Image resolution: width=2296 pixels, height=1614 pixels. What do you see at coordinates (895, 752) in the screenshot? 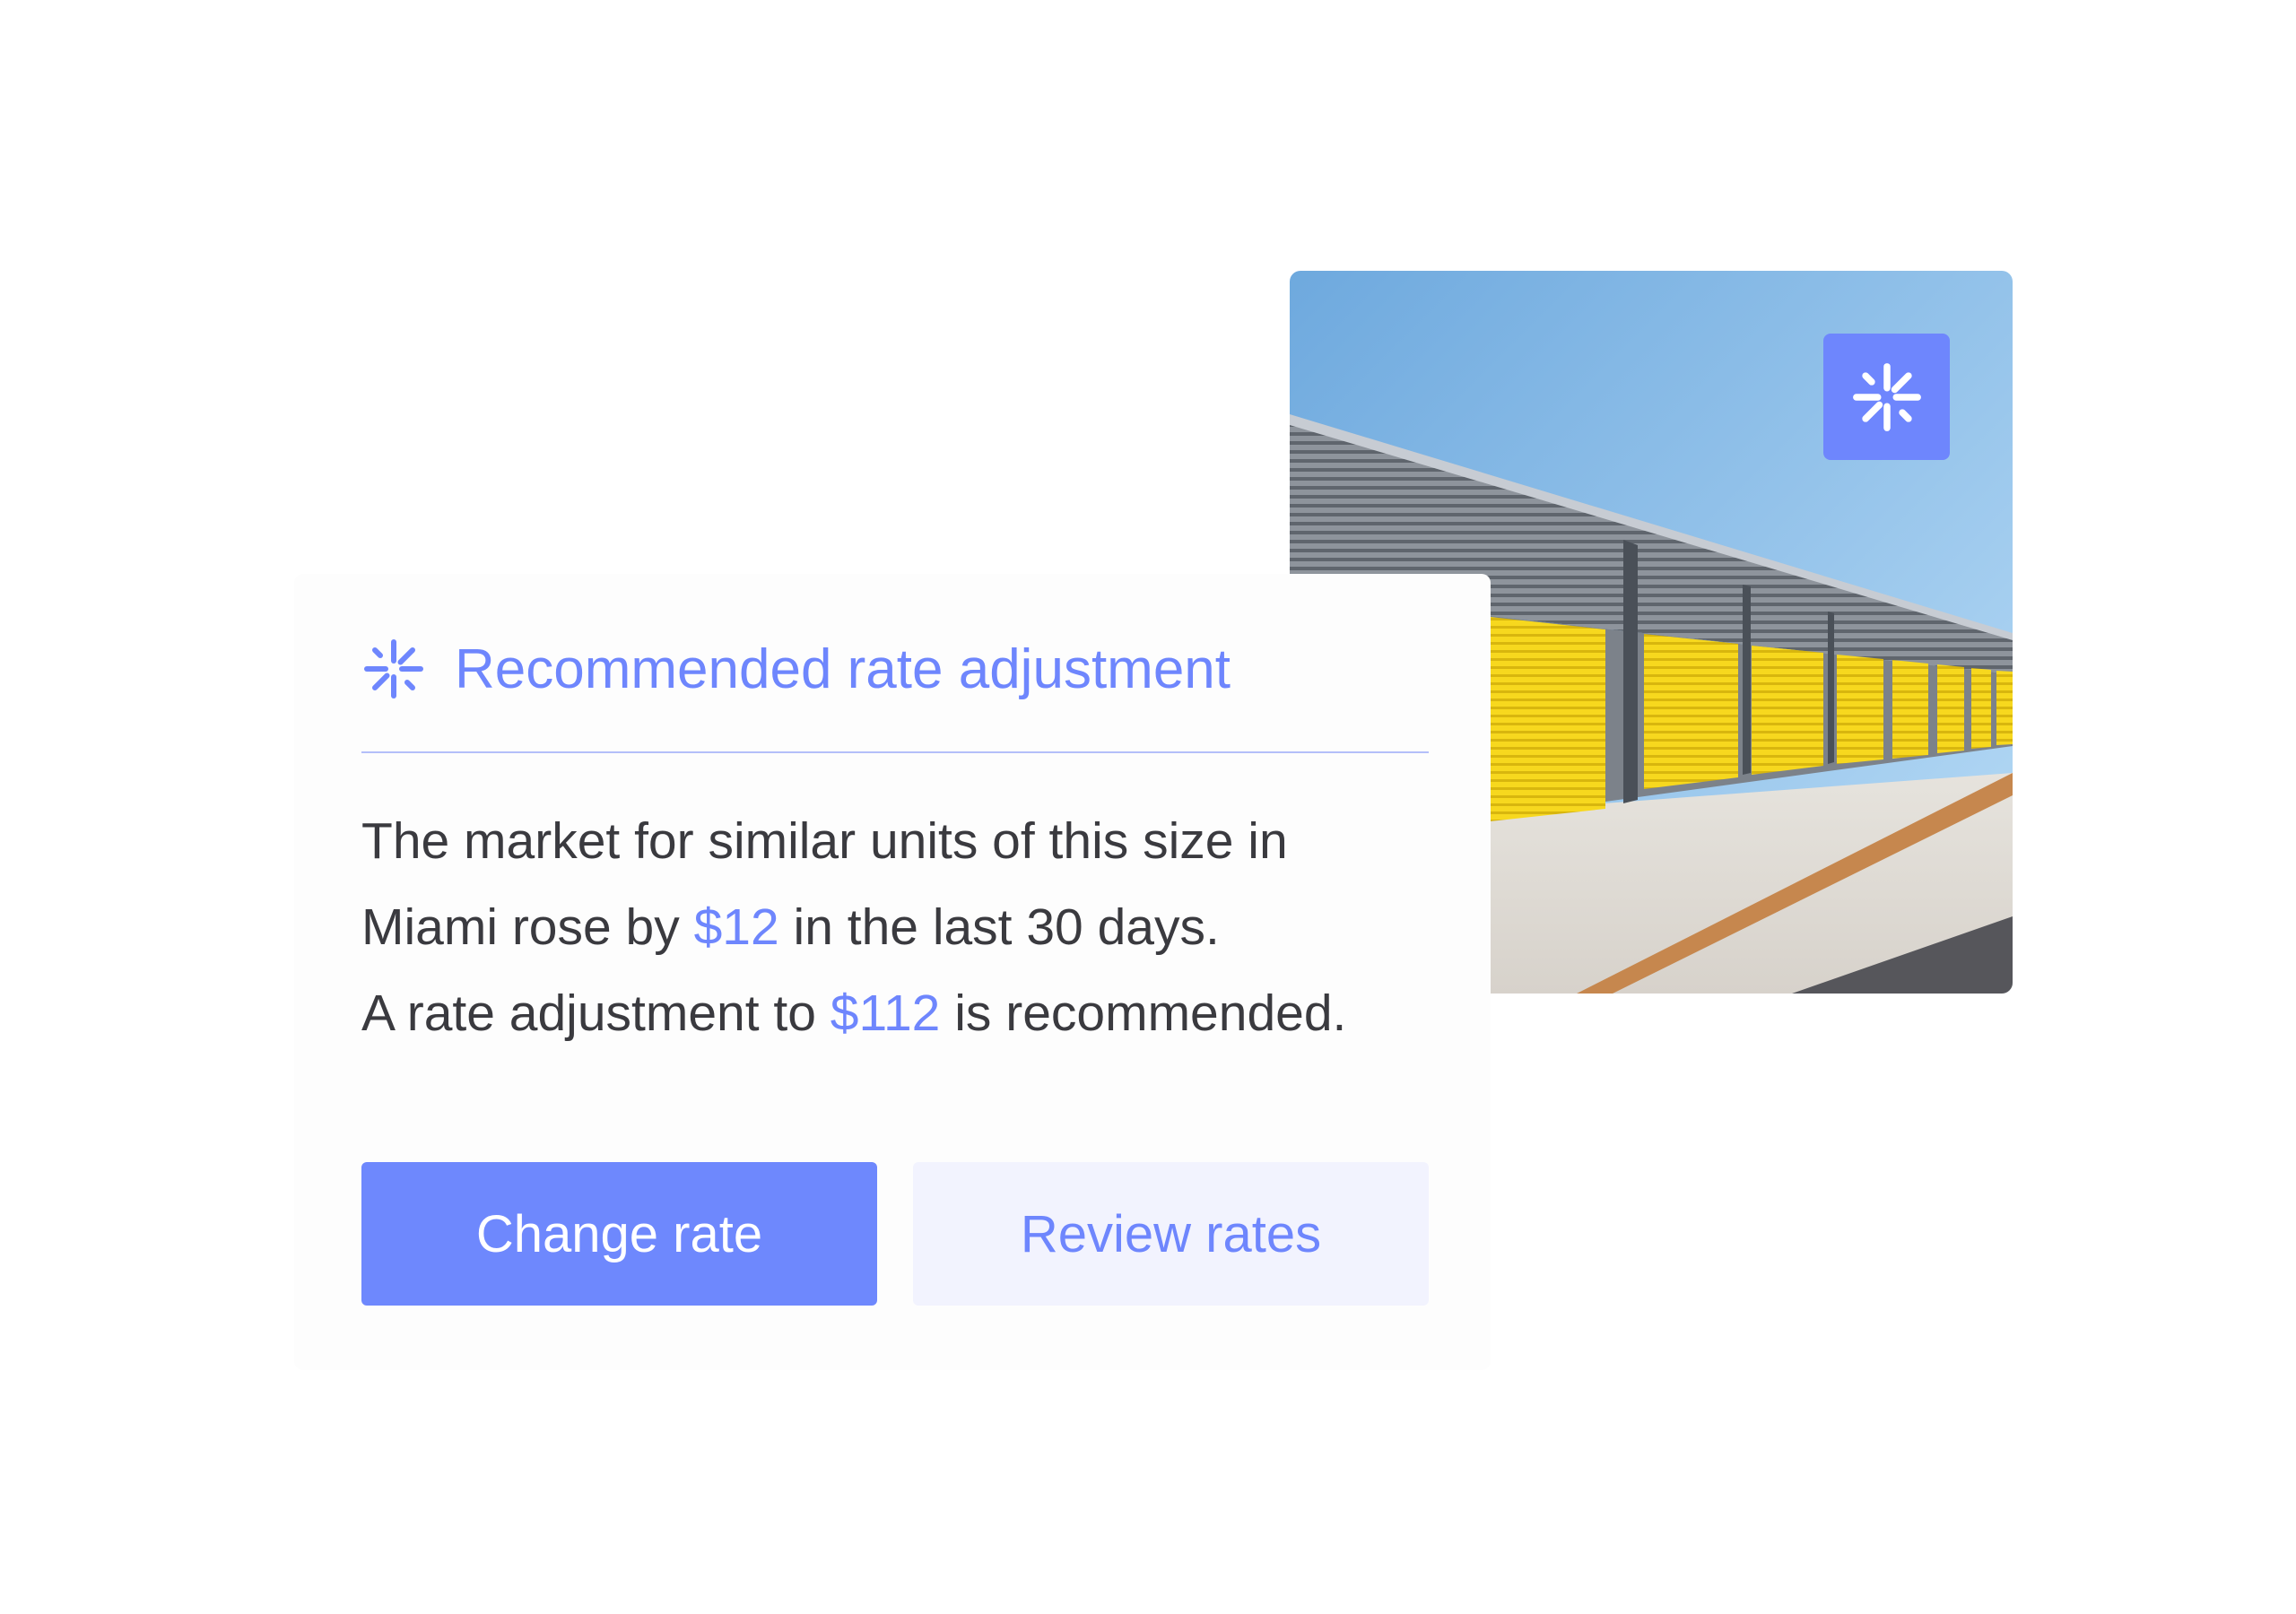
I see `divider` at bounding box center [895, 752].